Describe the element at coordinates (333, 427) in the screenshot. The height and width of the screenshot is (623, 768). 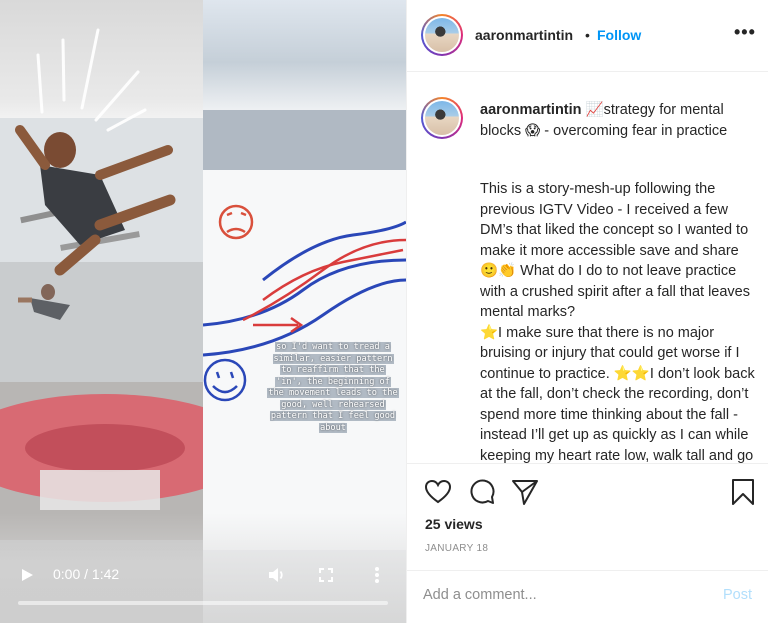
I see `overlay-line: about` at that location.